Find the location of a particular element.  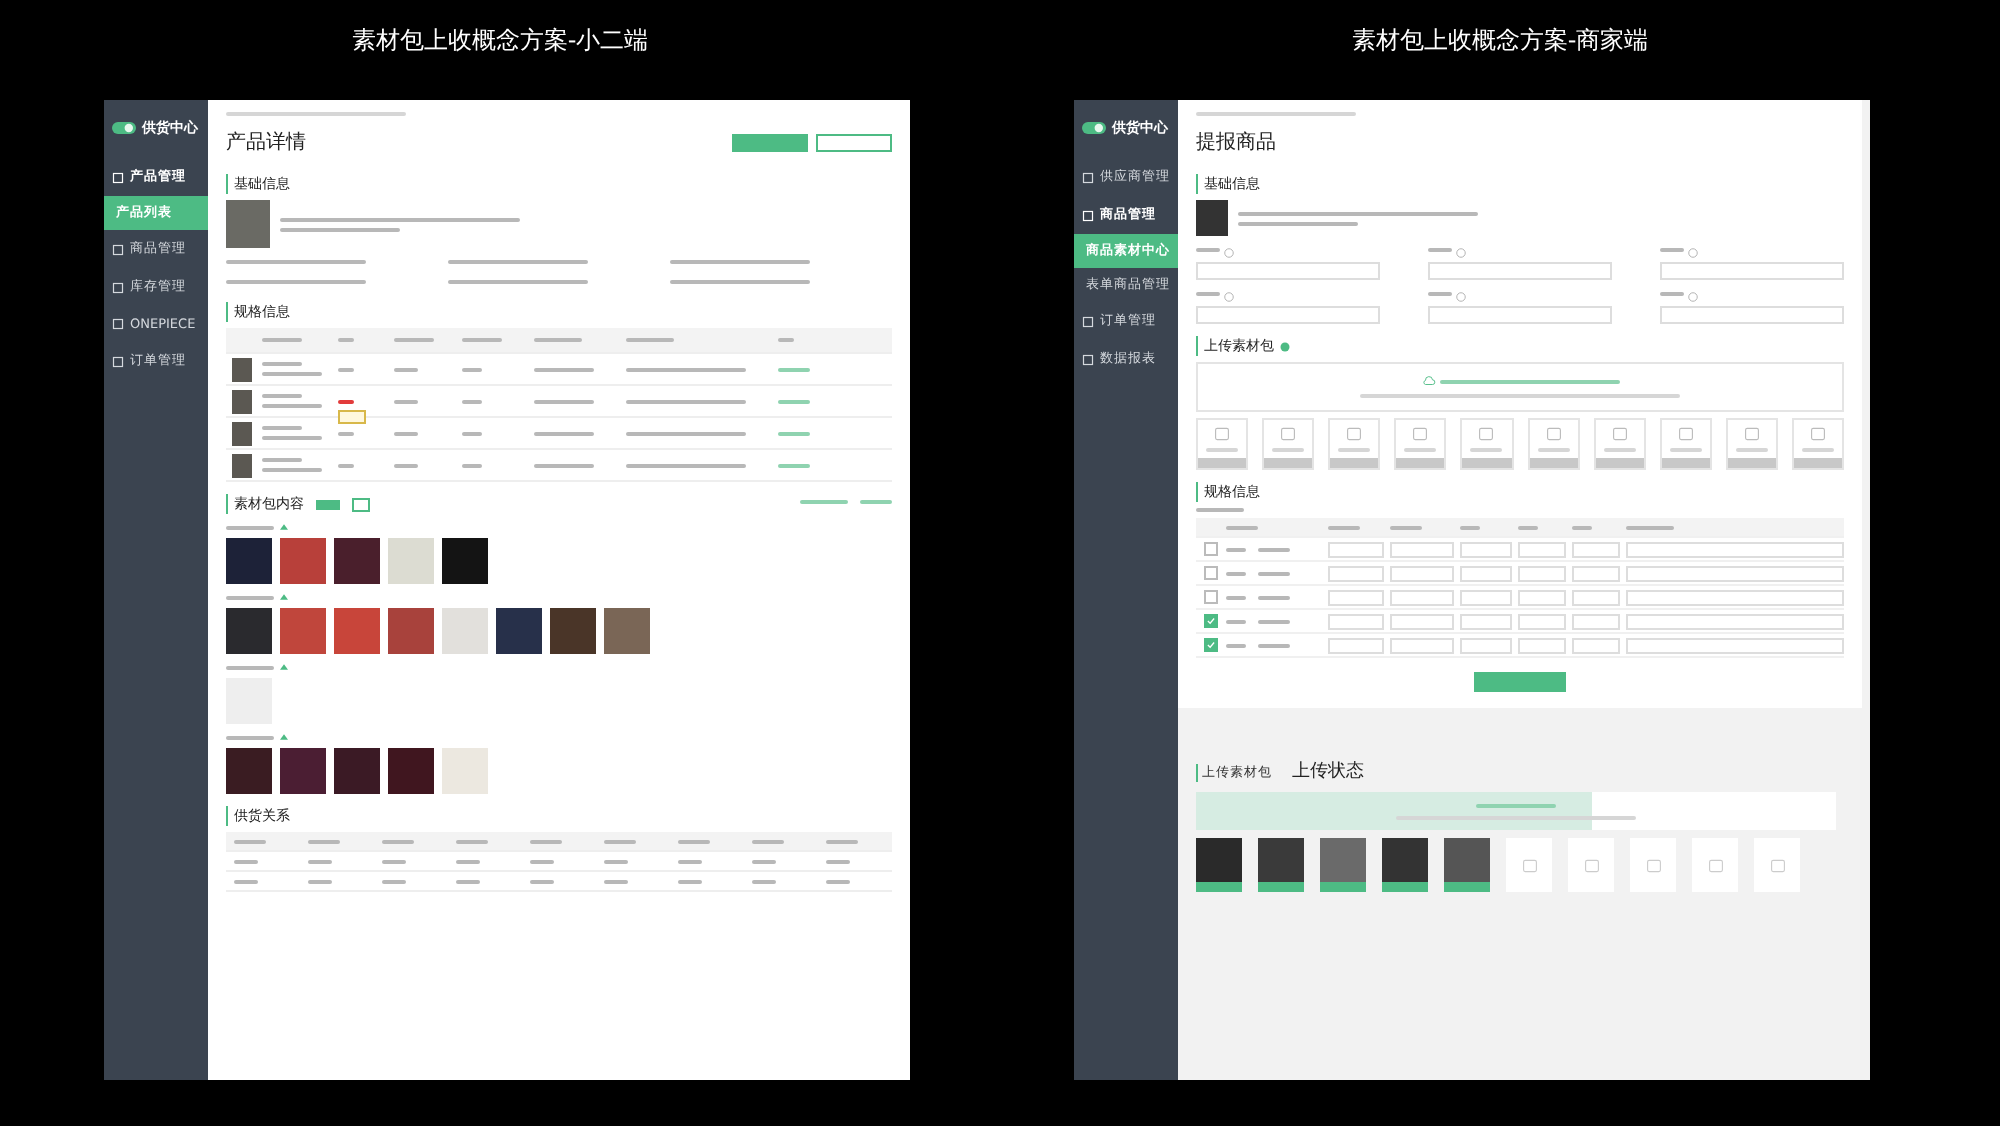

slide-caption: 素材包上收概念方案-商家端 is located at coordinates (1500, 40).